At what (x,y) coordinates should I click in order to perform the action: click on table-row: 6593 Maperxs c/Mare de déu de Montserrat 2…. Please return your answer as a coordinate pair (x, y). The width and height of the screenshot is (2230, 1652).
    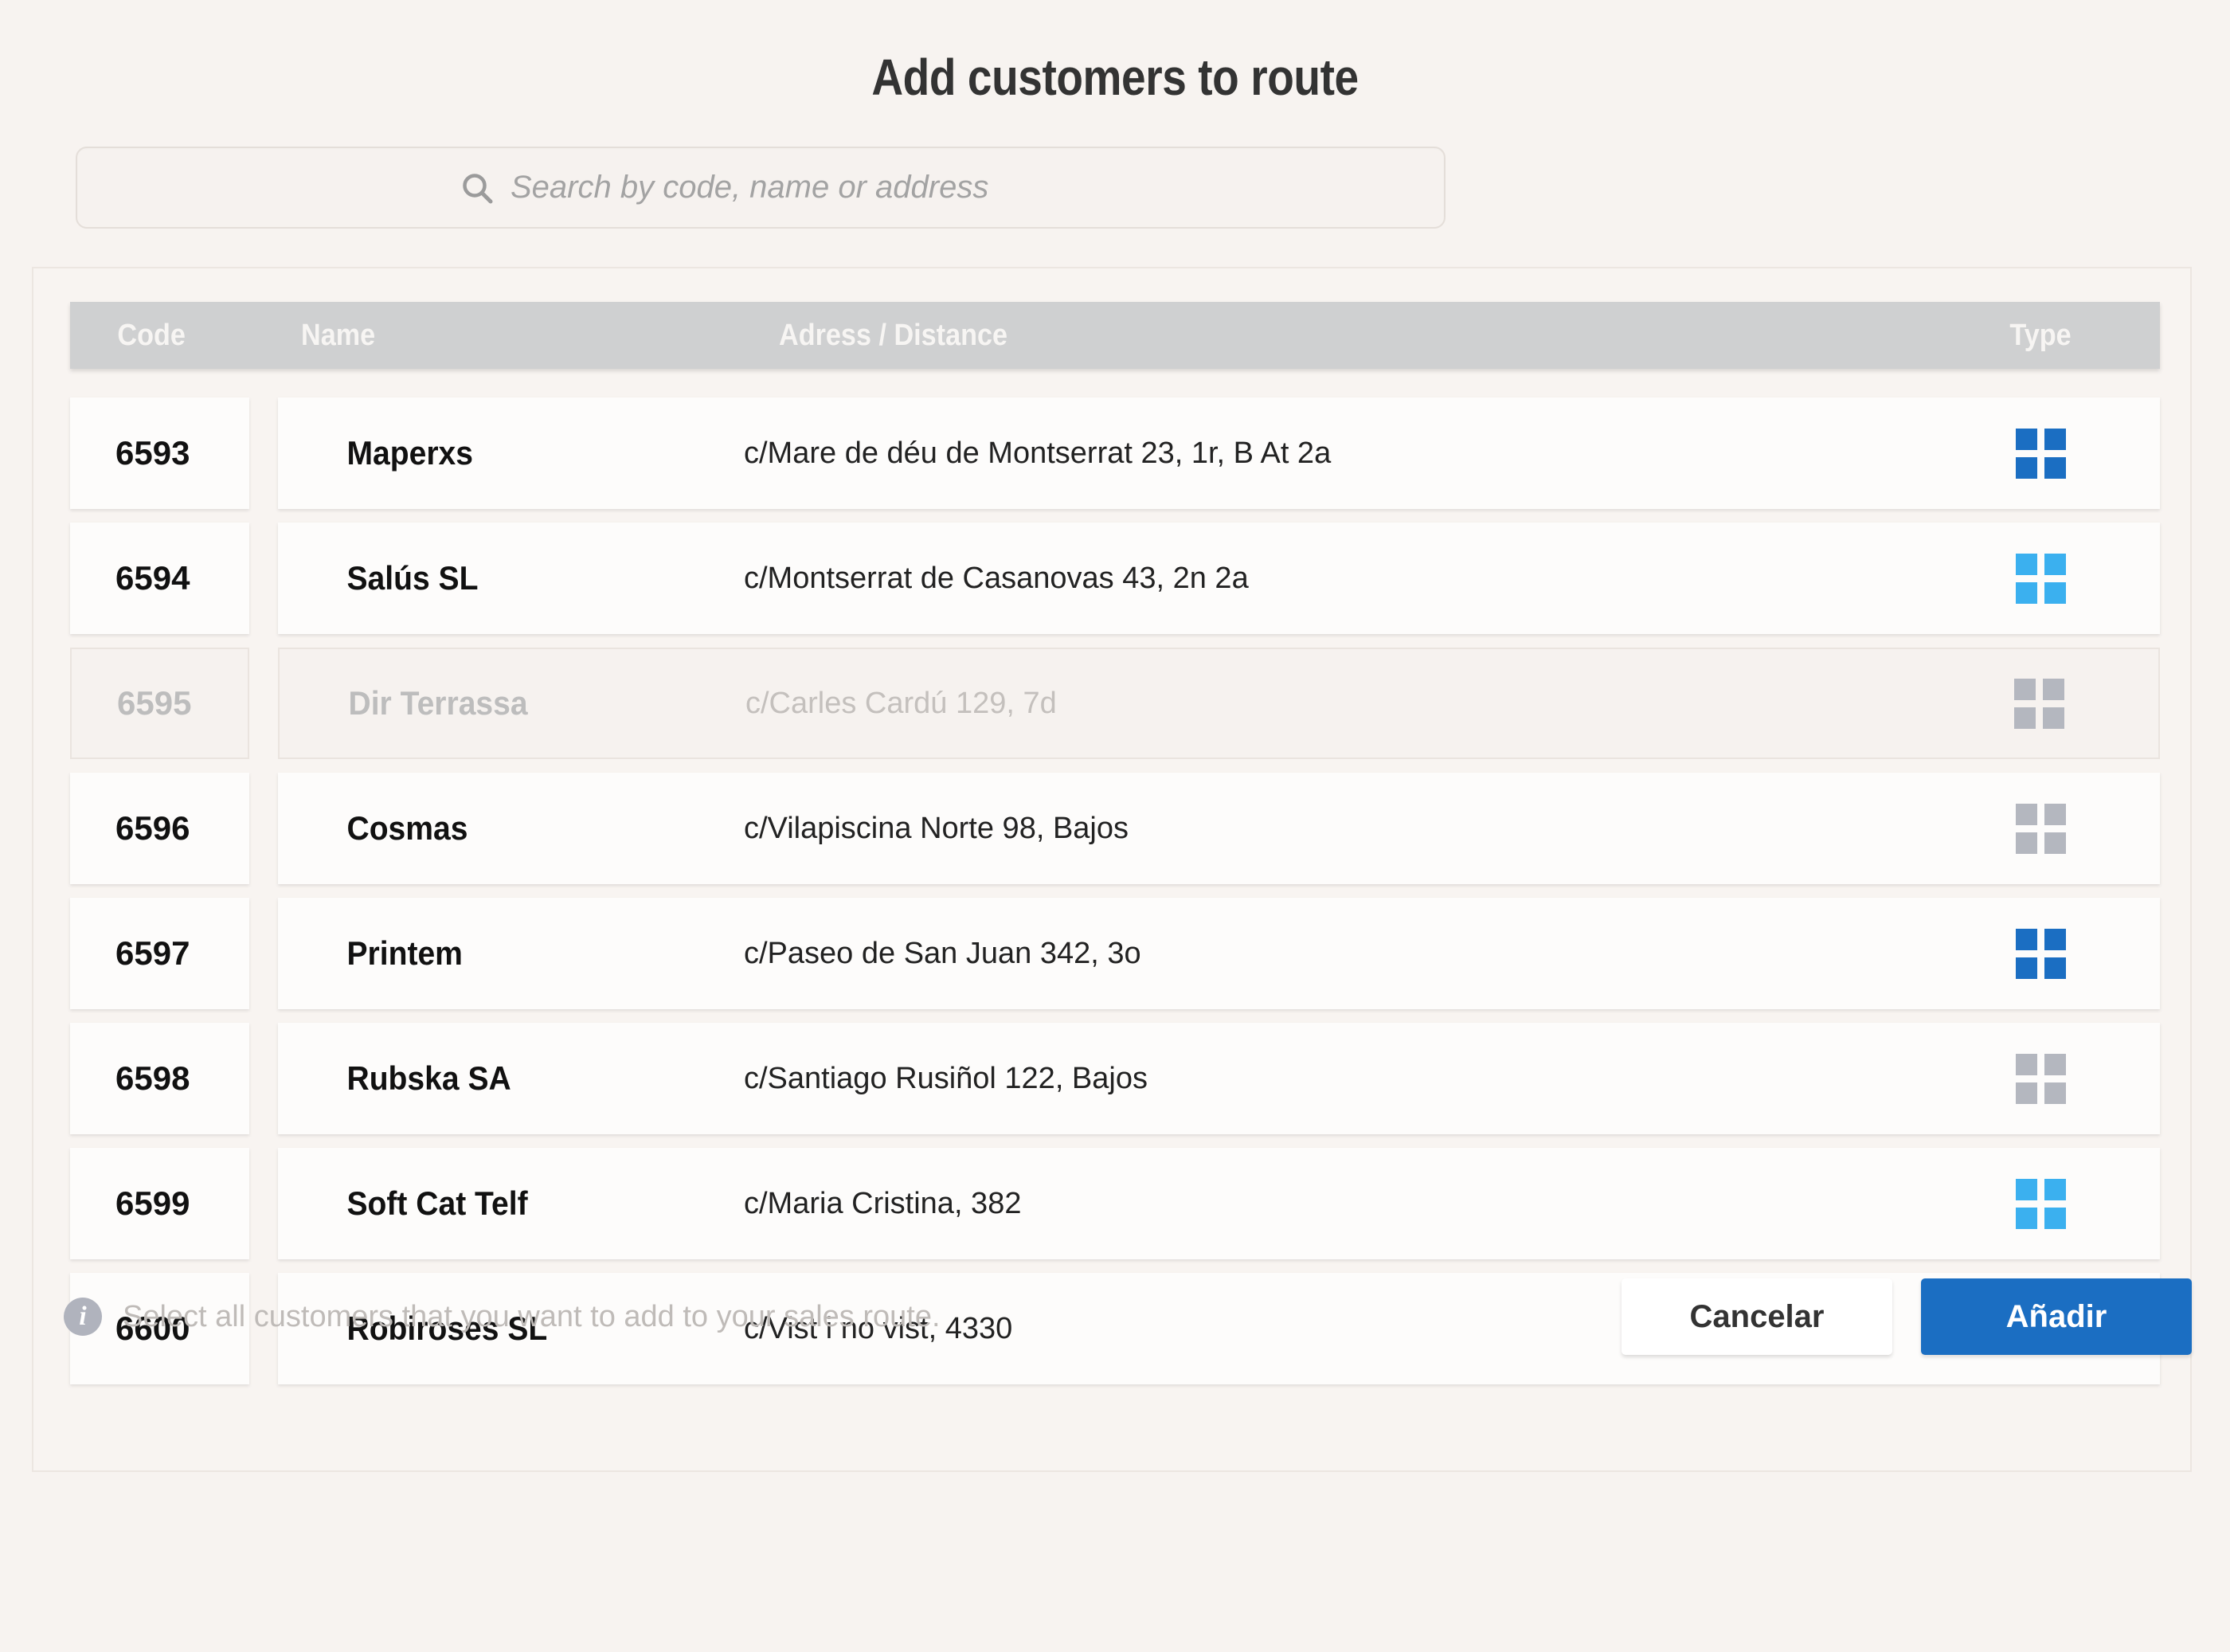
    Looking at the image, I should click on (1115, 453).